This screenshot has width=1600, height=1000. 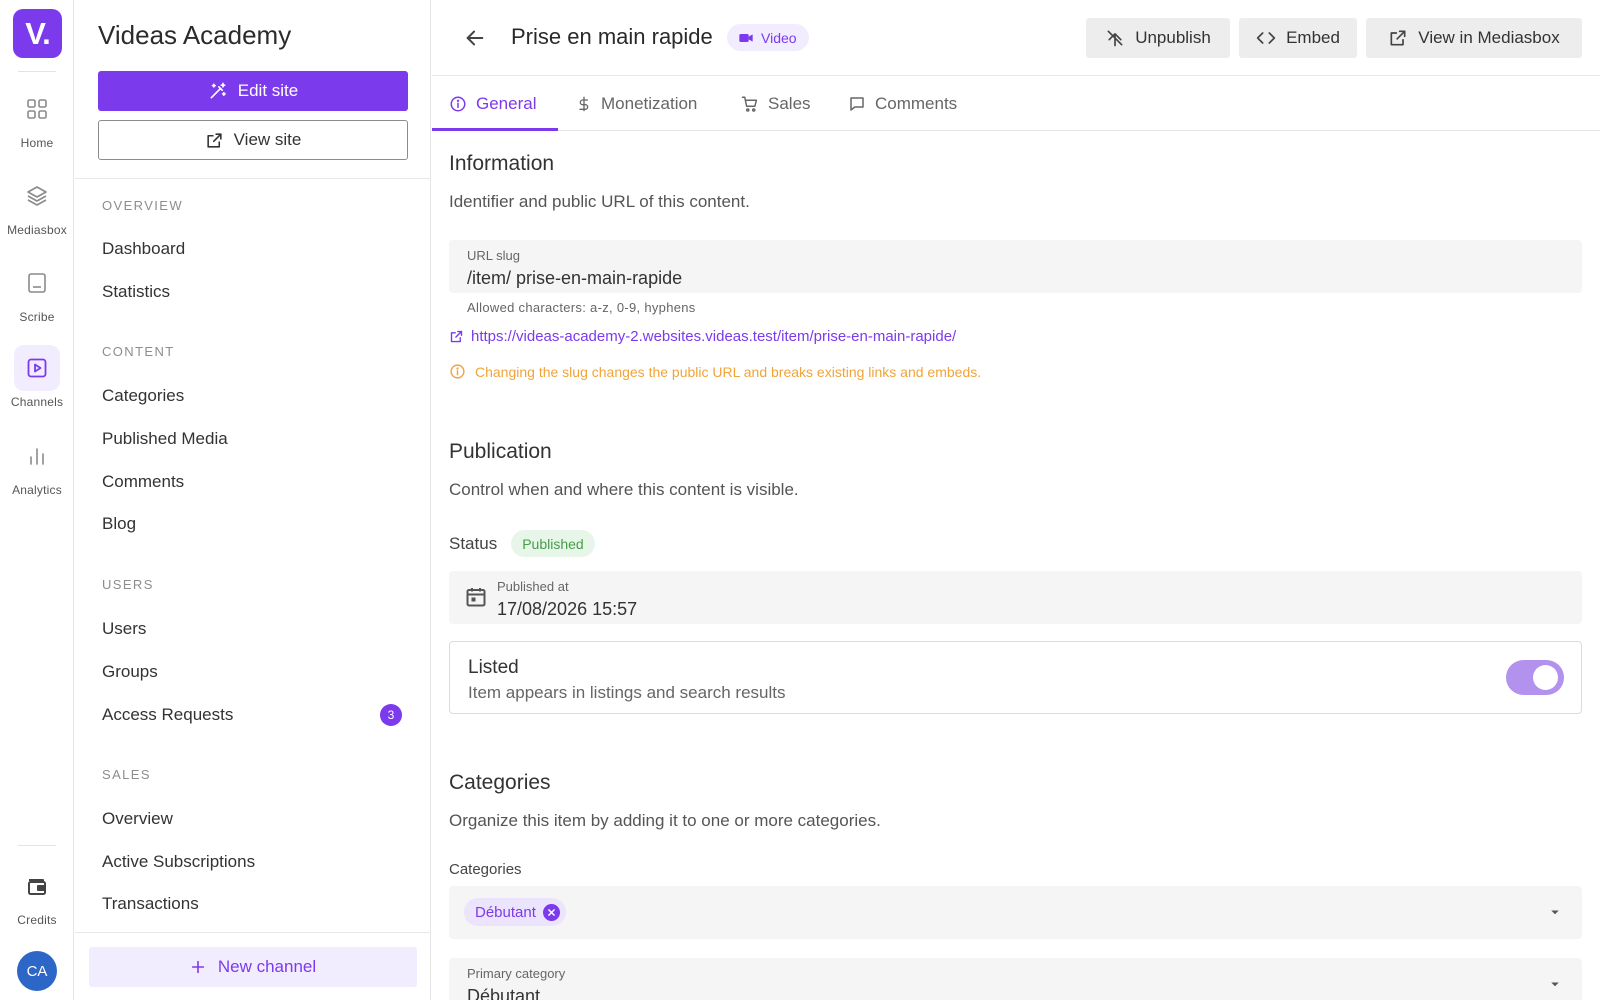 I want to click on primary-category-select: Primary category Débutant, so click(x=1015, y=979).